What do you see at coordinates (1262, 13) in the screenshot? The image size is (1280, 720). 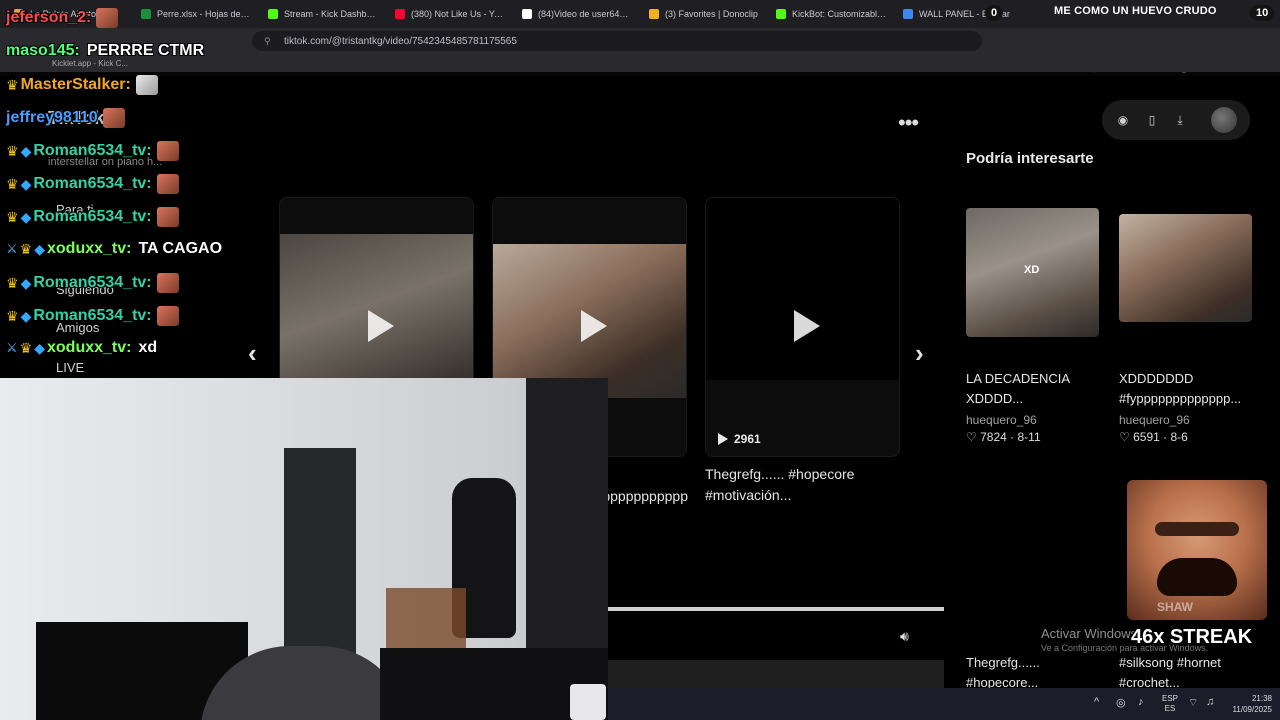 I see `counter-right-value: 10` at bounding box center [1262, 13].